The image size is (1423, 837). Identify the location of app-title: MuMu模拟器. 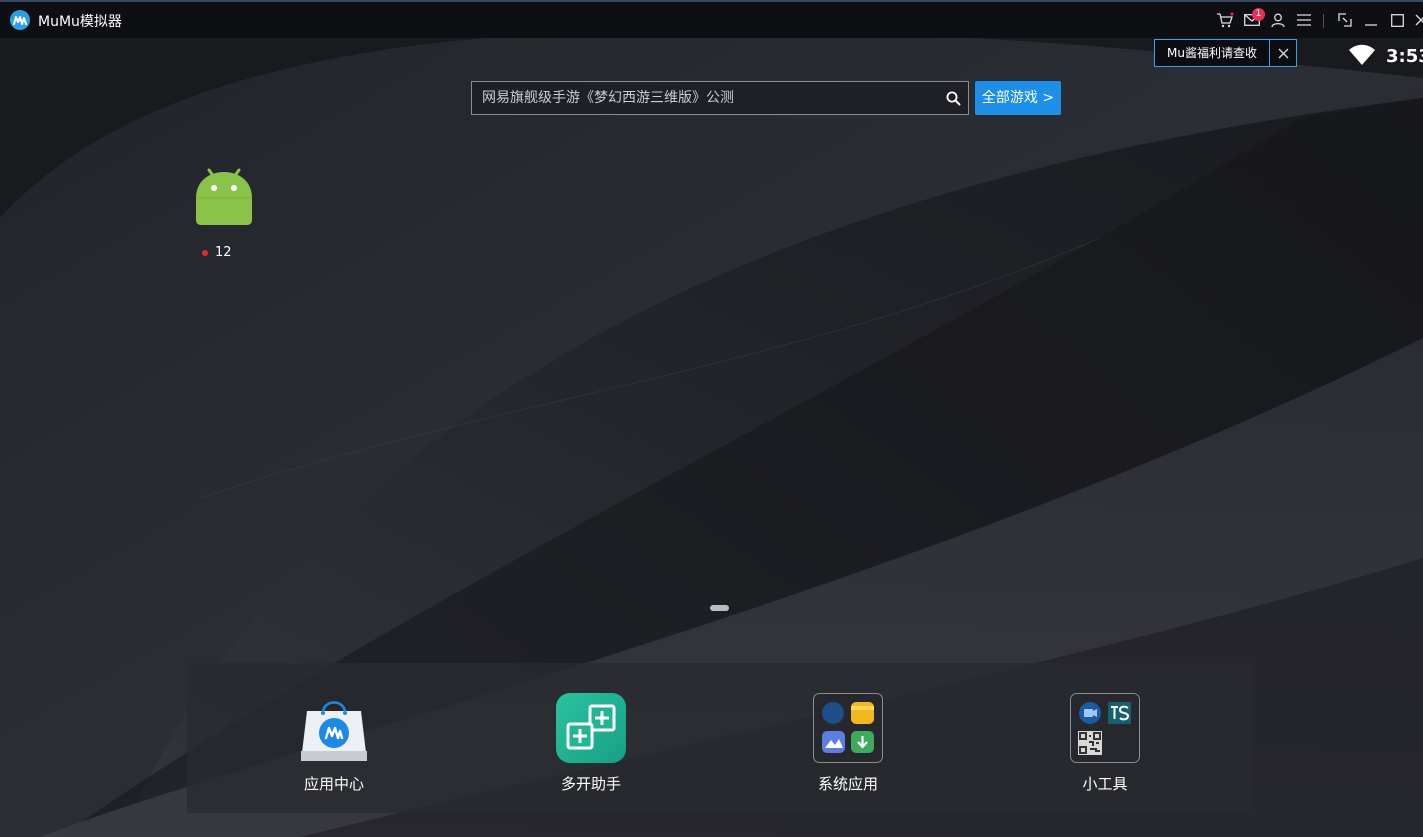
(80, 22).